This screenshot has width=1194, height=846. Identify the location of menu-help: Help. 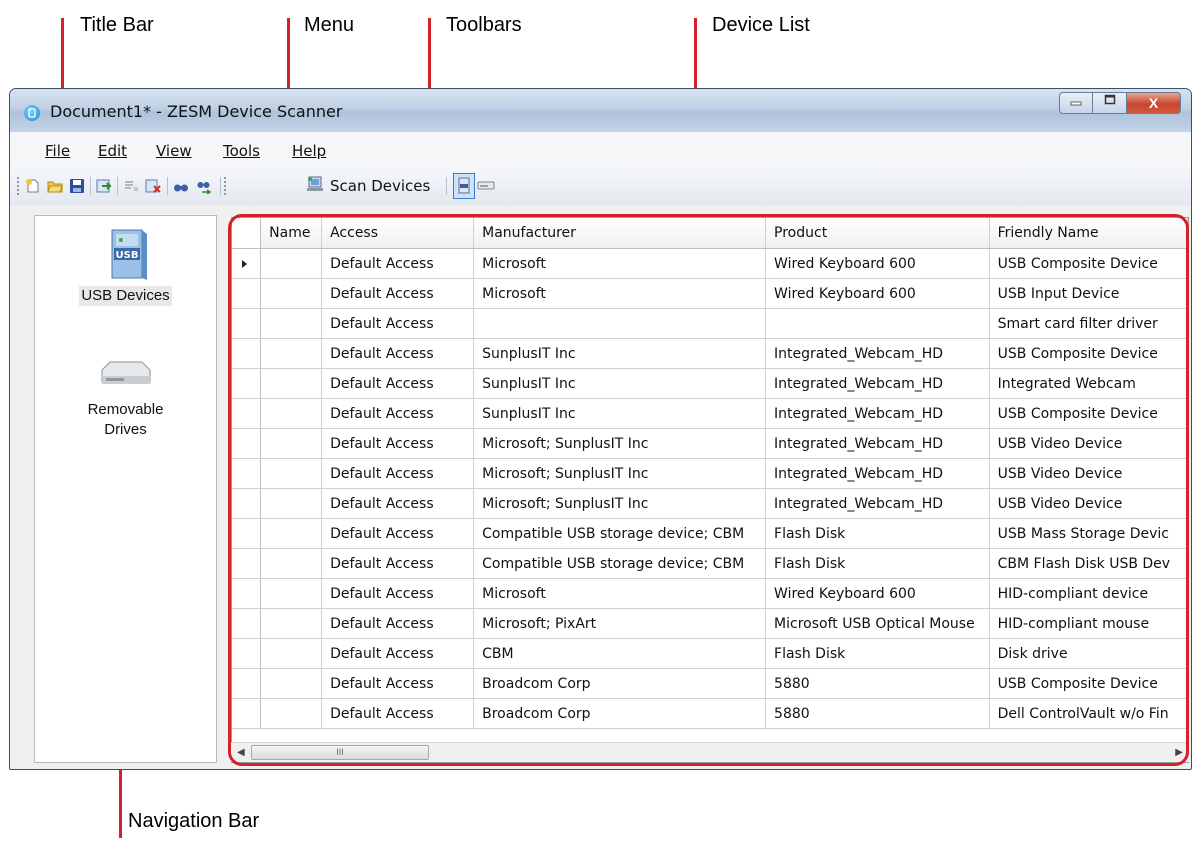
(309, 151).